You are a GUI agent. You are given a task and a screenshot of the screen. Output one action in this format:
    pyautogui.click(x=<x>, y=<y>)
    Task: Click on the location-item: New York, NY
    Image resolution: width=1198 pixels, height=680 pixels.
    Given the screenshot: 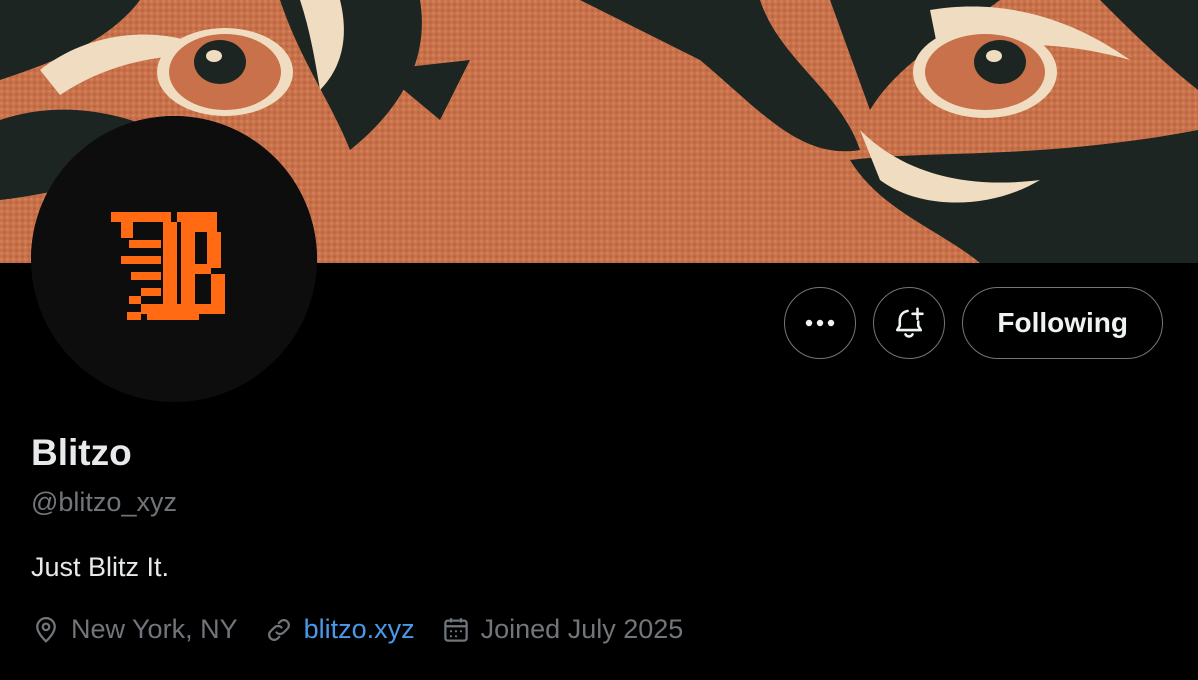 What is the action you would take?
    pyautogui.click(x=134, y=629)
    